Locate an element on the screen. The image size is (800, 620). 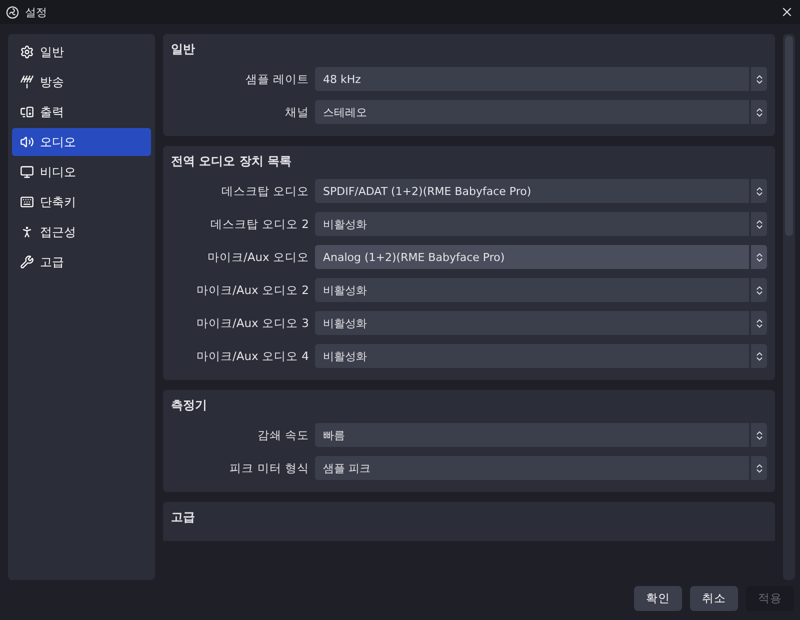
section-title: 고급 is located at coordinates (183, 517).